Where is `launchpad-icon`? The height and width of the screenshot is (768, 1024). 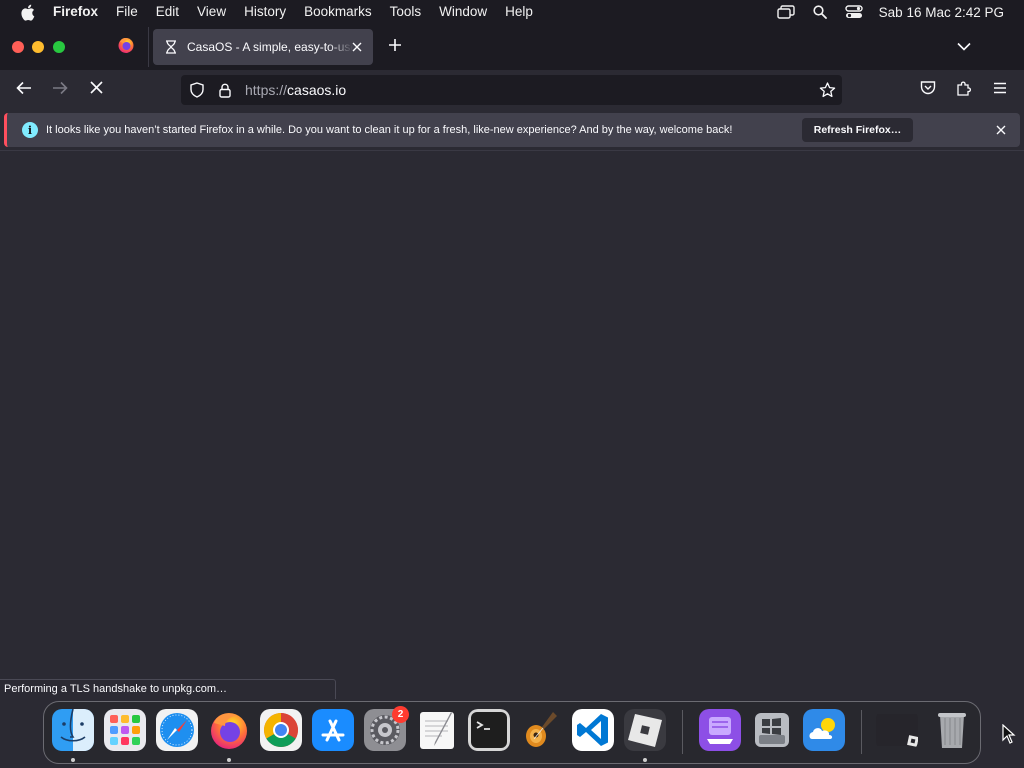 launchpad-icon is located at coordinates (125, 730).